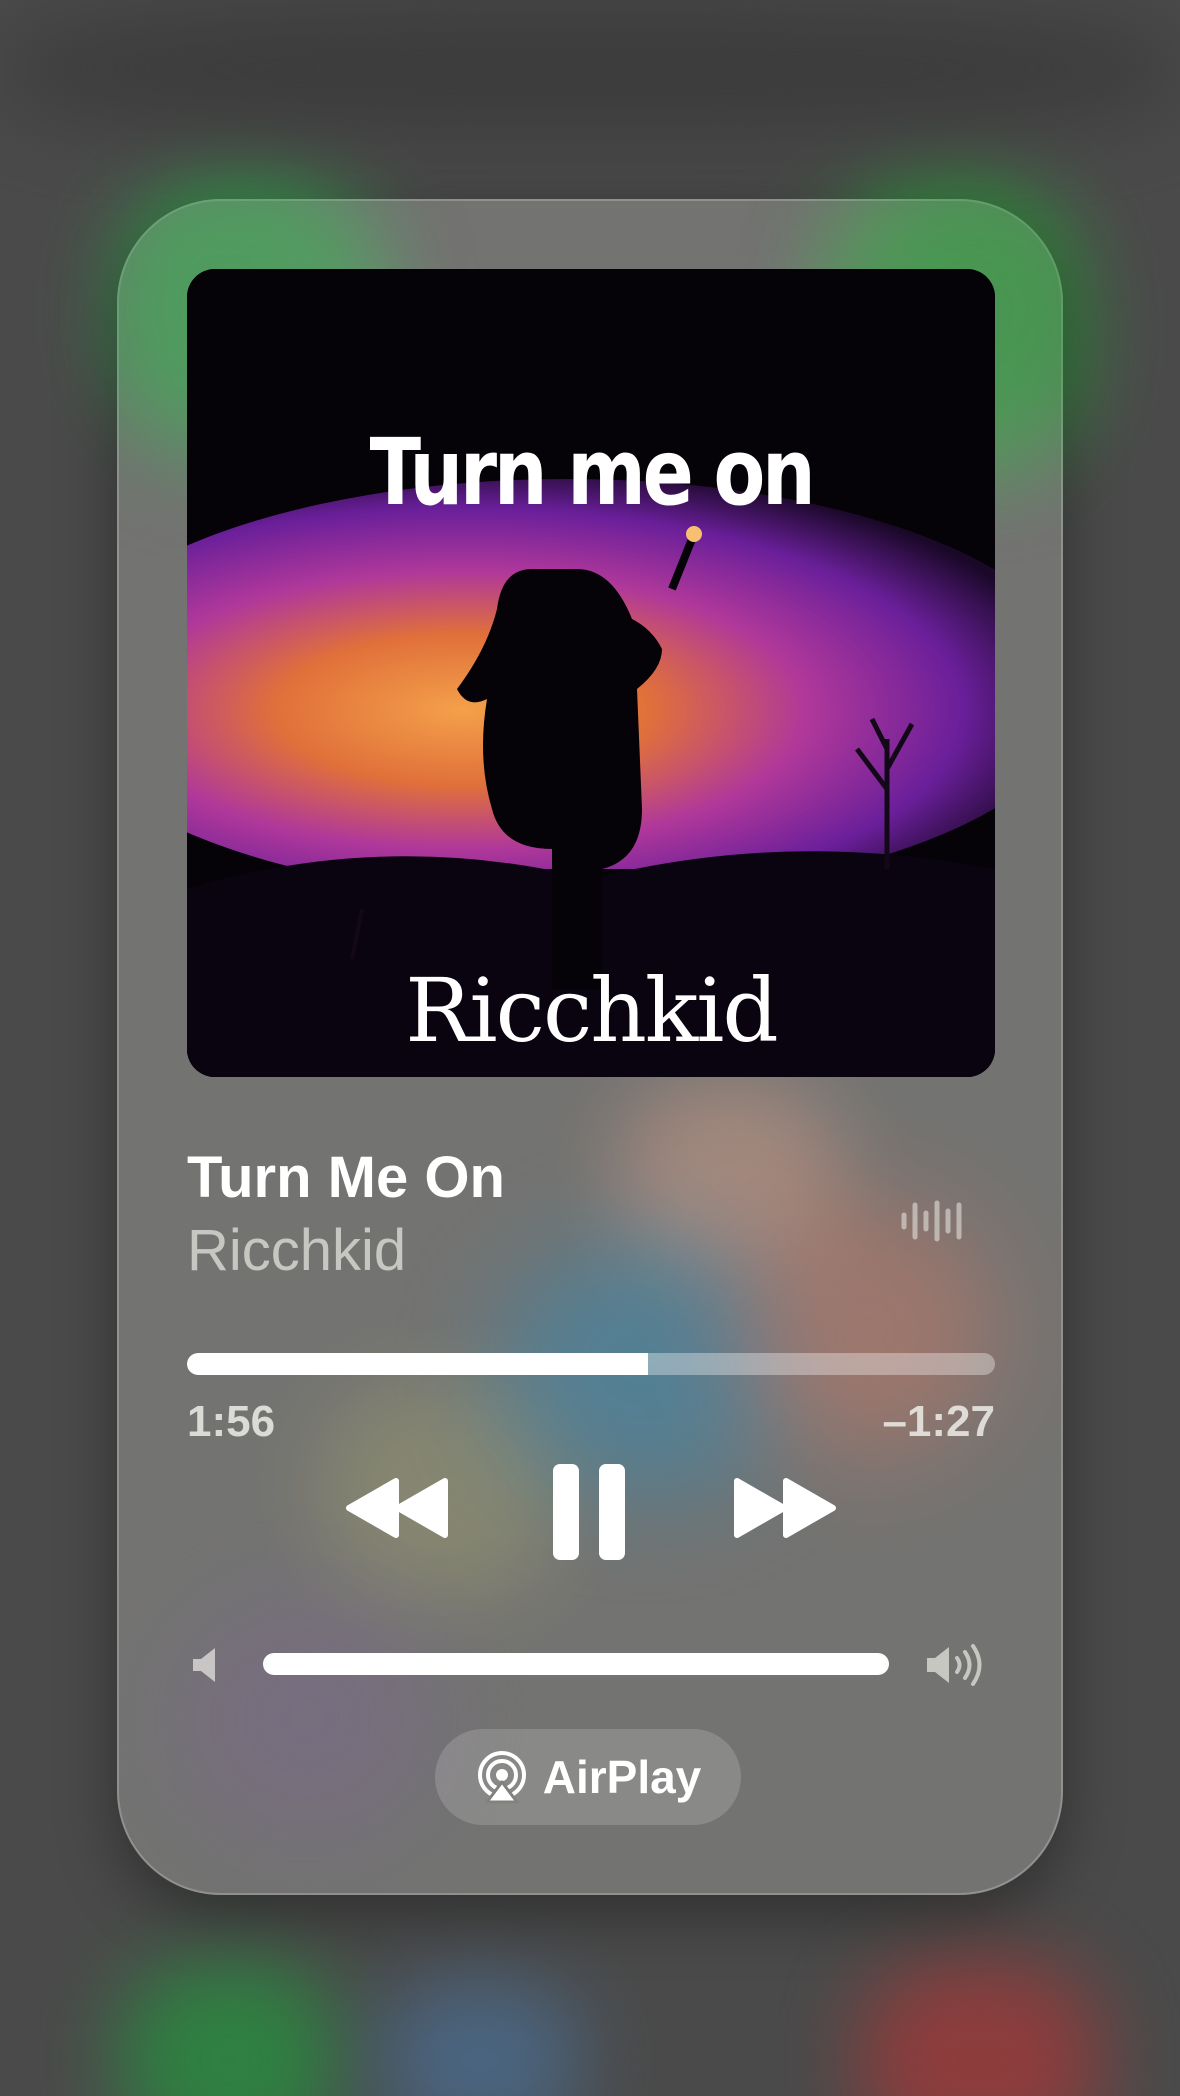  I want to click on song-title: Turn Me On, so click(346, 1177).